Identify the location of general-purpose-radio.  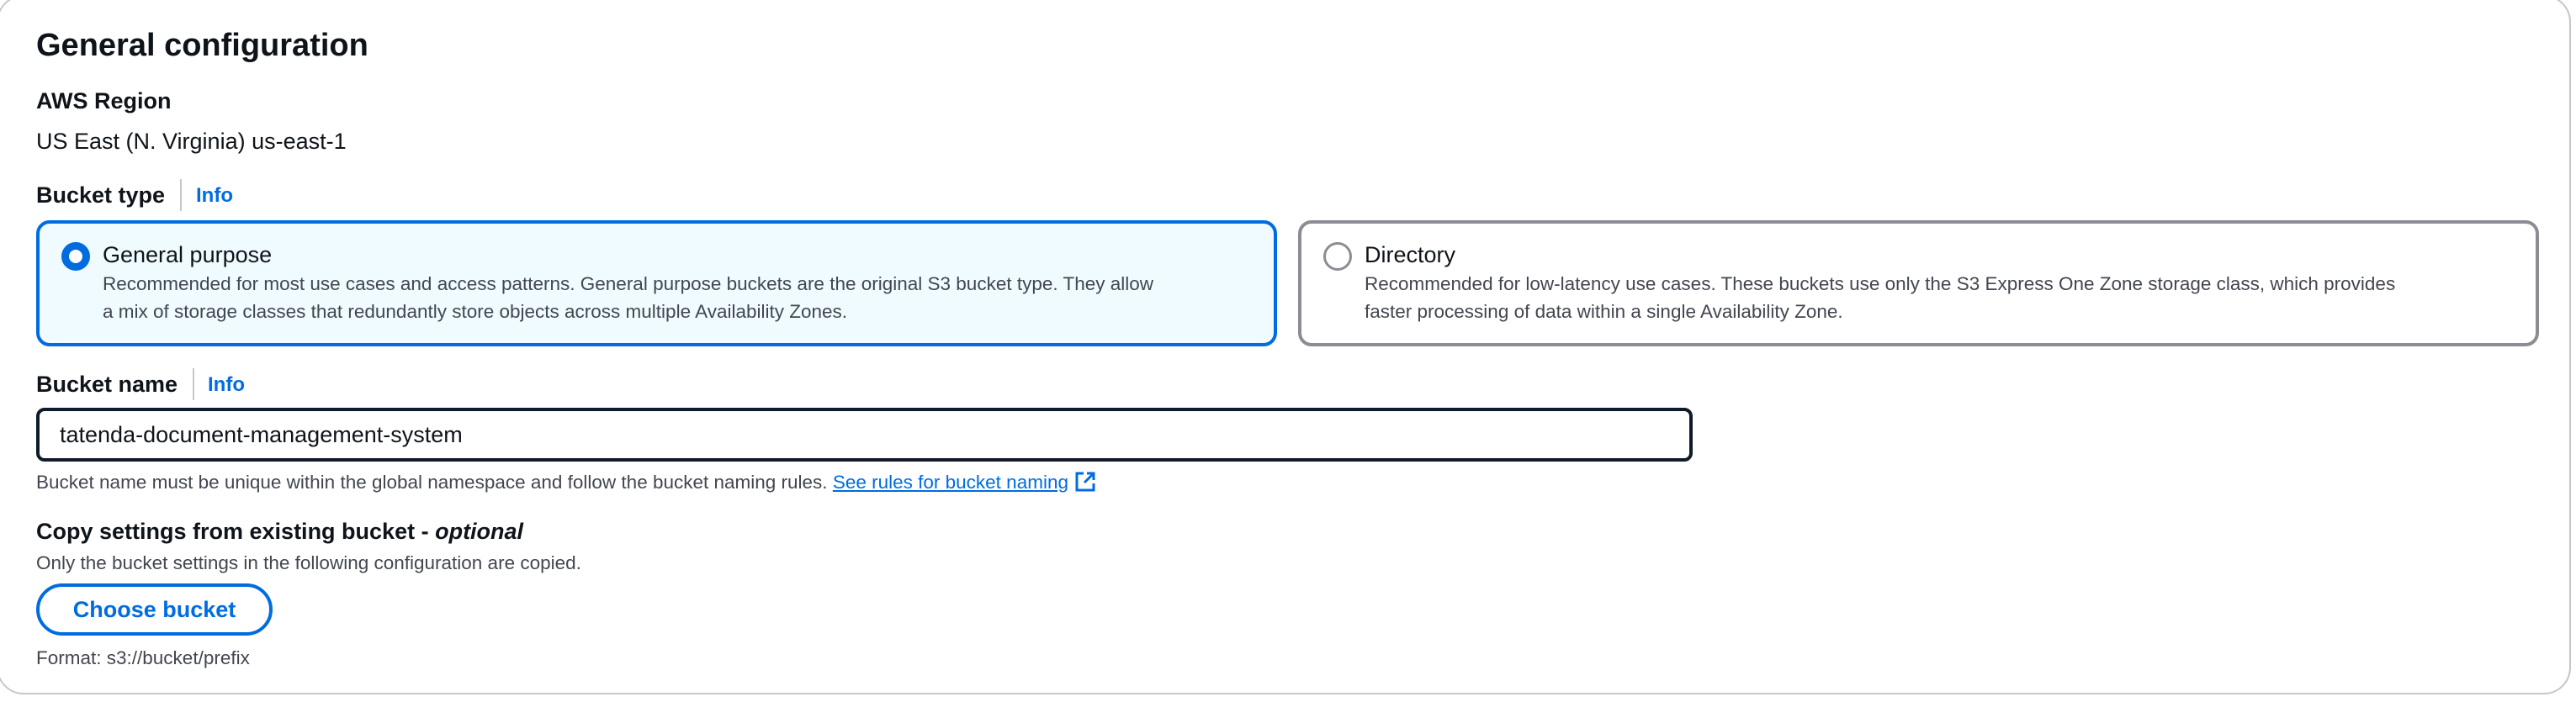
(75, 256).